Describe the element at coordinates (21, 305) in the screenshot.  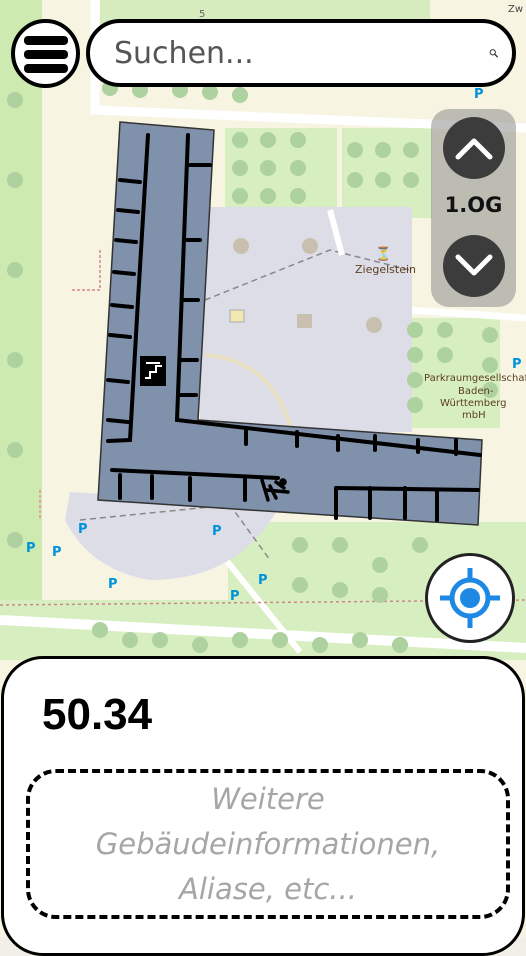
I see `park-area` at that location.